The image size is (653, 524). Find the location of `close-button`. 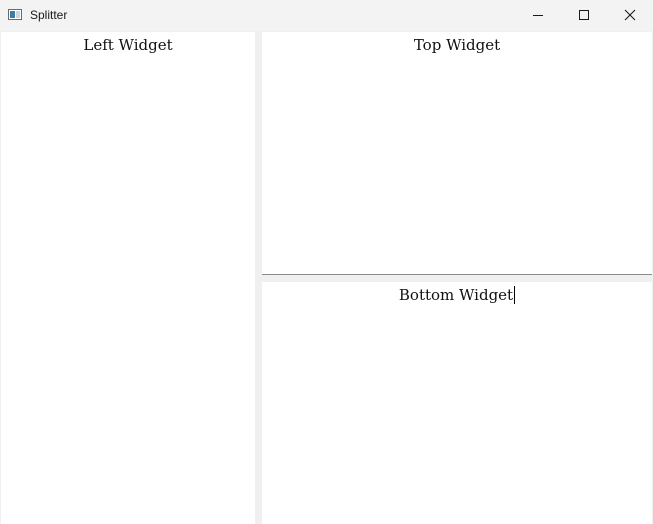

close-button is located at coordinates (630, 15).